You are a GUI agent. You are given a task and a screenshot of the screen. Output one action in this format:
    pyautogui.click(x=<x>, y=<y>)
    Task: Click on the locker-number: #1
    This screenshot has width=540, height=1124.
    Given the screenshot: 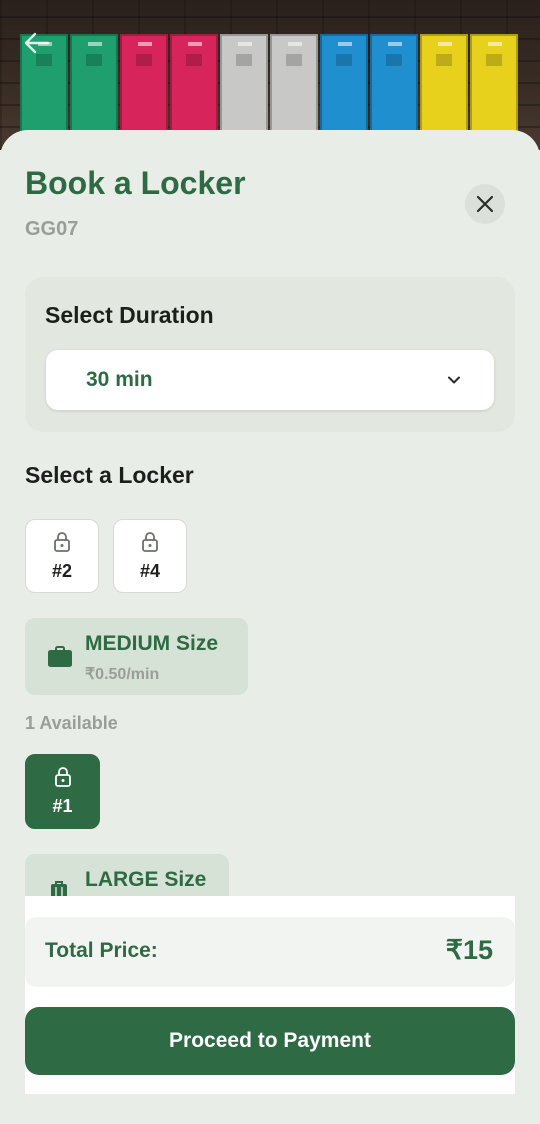 What is the action you would take?
    pyautogui.click(x=62, y=806)
    